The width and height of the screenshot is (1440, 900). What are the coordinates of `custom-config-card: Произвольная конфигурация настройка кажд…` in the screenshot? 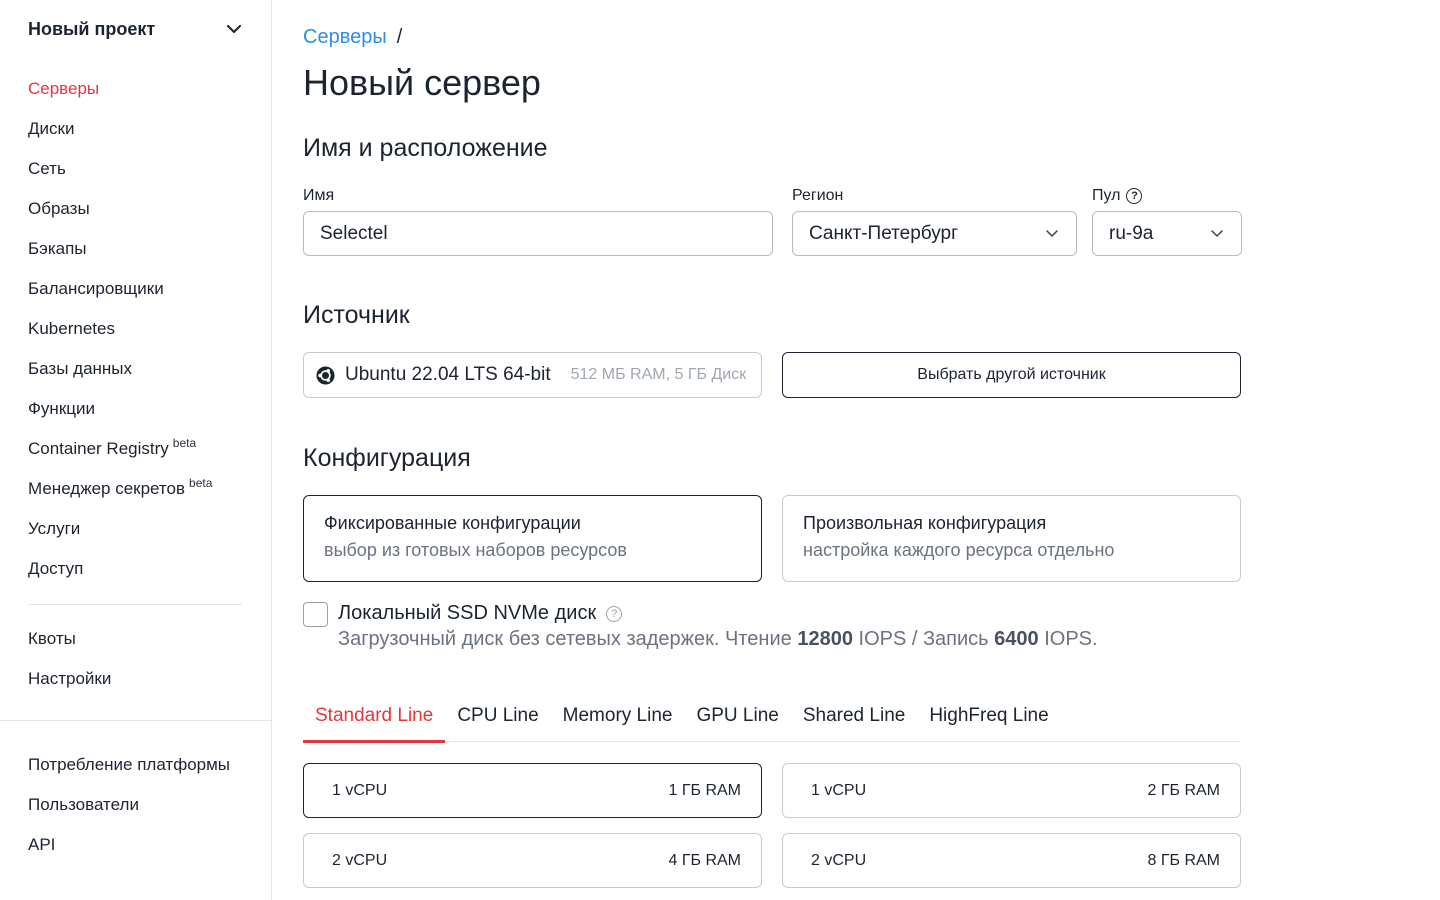 It's located at (1011, 538).